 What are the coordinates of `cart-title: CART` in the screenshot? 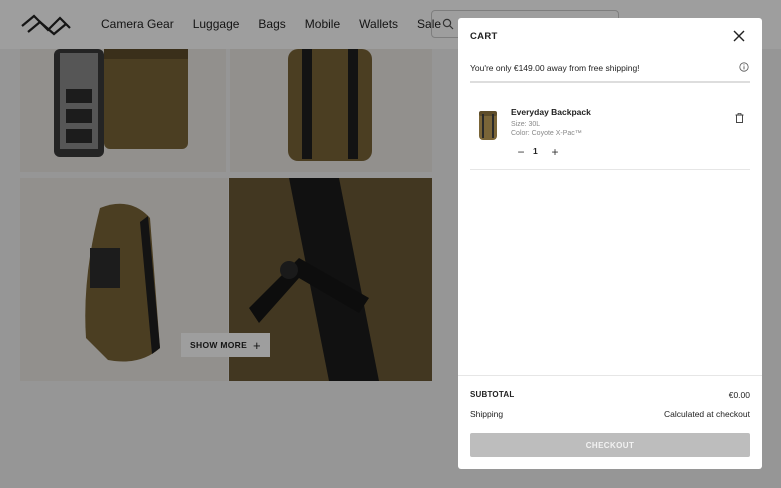 It's located at (484, 36).